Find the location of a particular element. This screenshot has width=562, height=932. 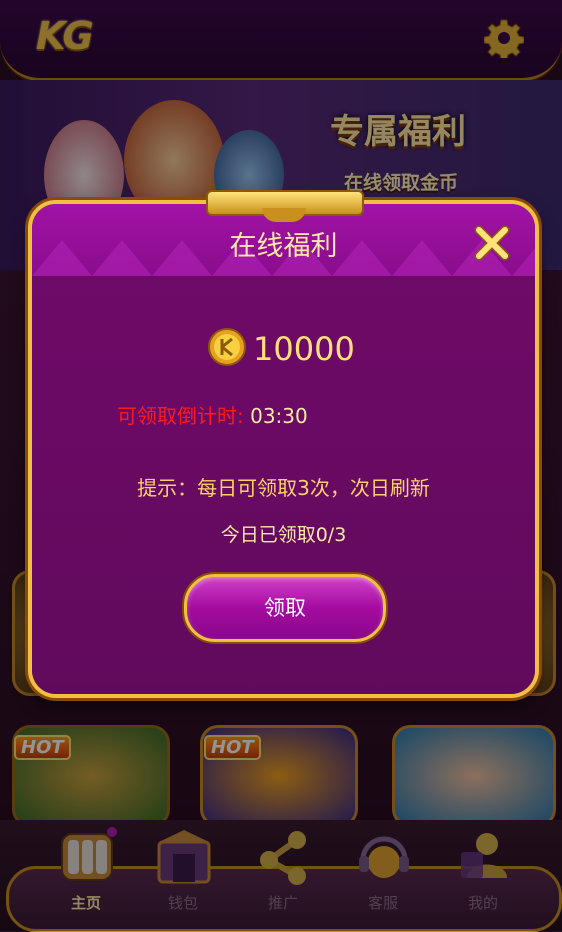

coin-icon is located at coordinates (227, 347).